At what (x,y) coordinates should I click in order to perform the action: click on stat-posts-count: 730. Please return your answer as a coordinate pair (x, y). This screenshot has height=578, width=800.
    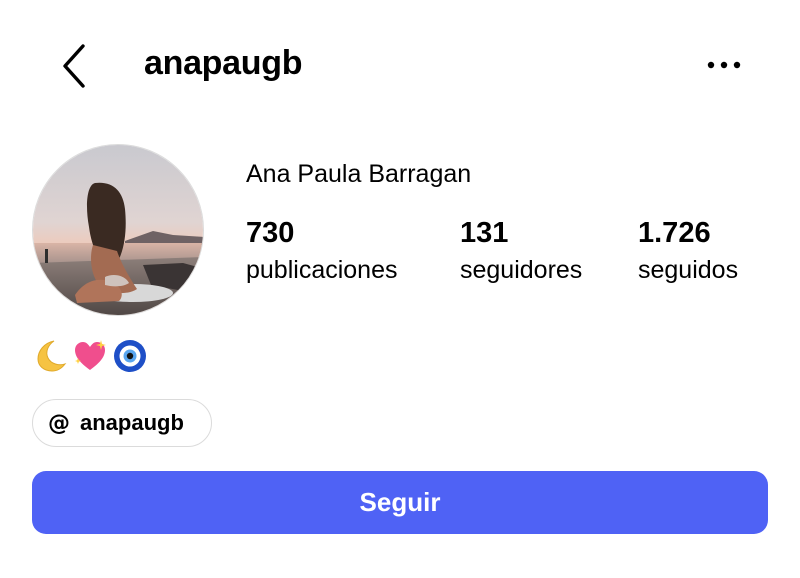
    Looking at the image, I should click on (270, 233).